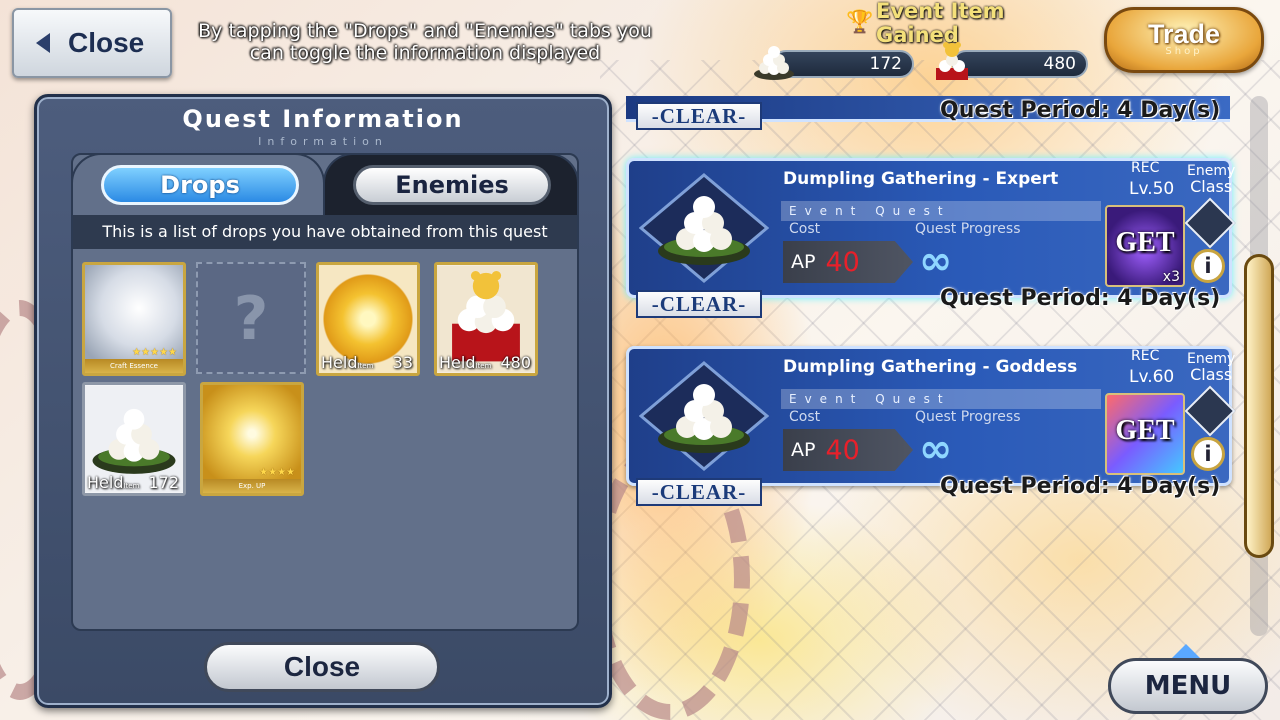 This screenshot has height=720, width=1280. I want to click on tab-enemies-label: Enemies, so click(452, 185).